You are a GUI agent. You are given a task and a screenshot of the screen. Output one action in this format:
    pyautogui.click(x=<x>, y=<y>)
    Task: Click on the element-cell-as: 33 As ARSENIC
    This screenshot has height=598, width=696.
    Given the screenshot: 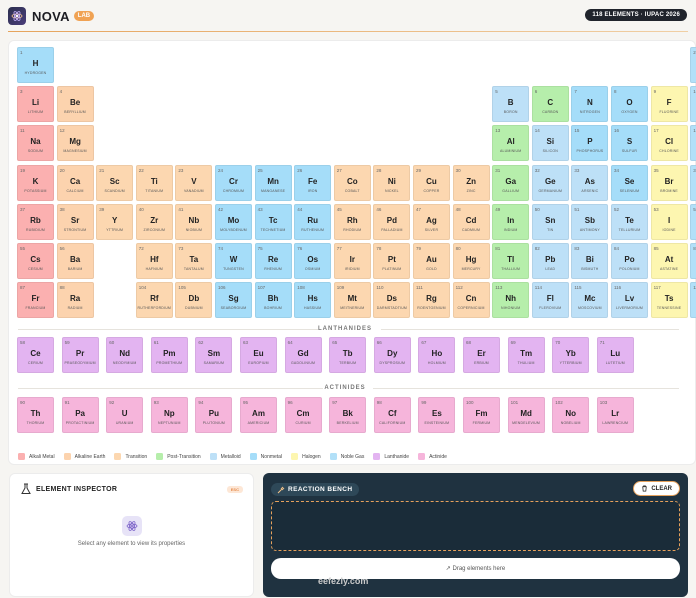 What is the action you would take?
    pyautogui.click(x=590, y=182)
    